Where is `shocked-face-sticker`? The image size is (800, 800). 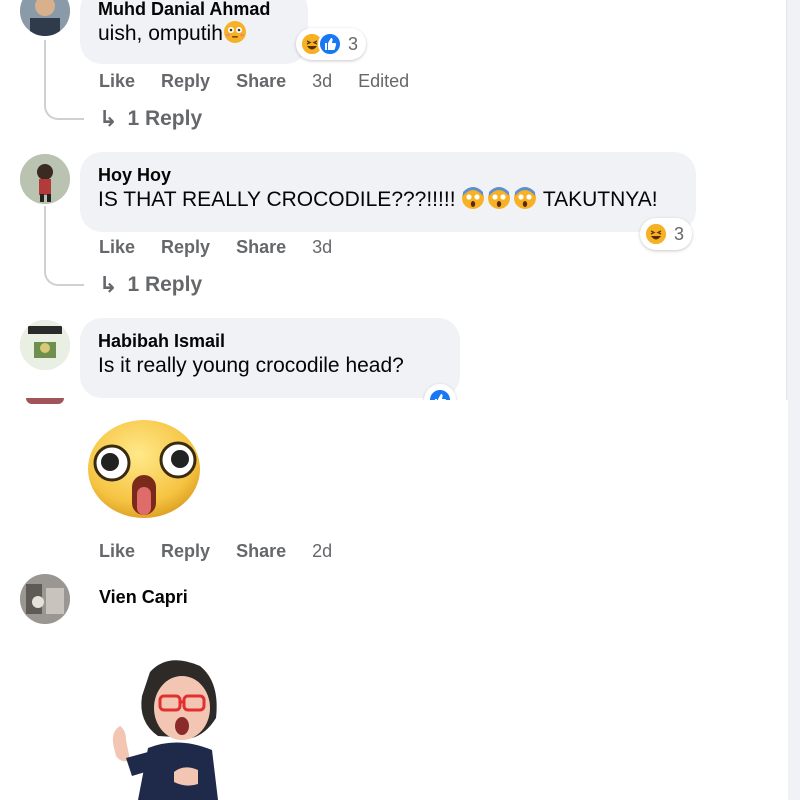 shocked-face-sticker is located at coordinates (144, 467).